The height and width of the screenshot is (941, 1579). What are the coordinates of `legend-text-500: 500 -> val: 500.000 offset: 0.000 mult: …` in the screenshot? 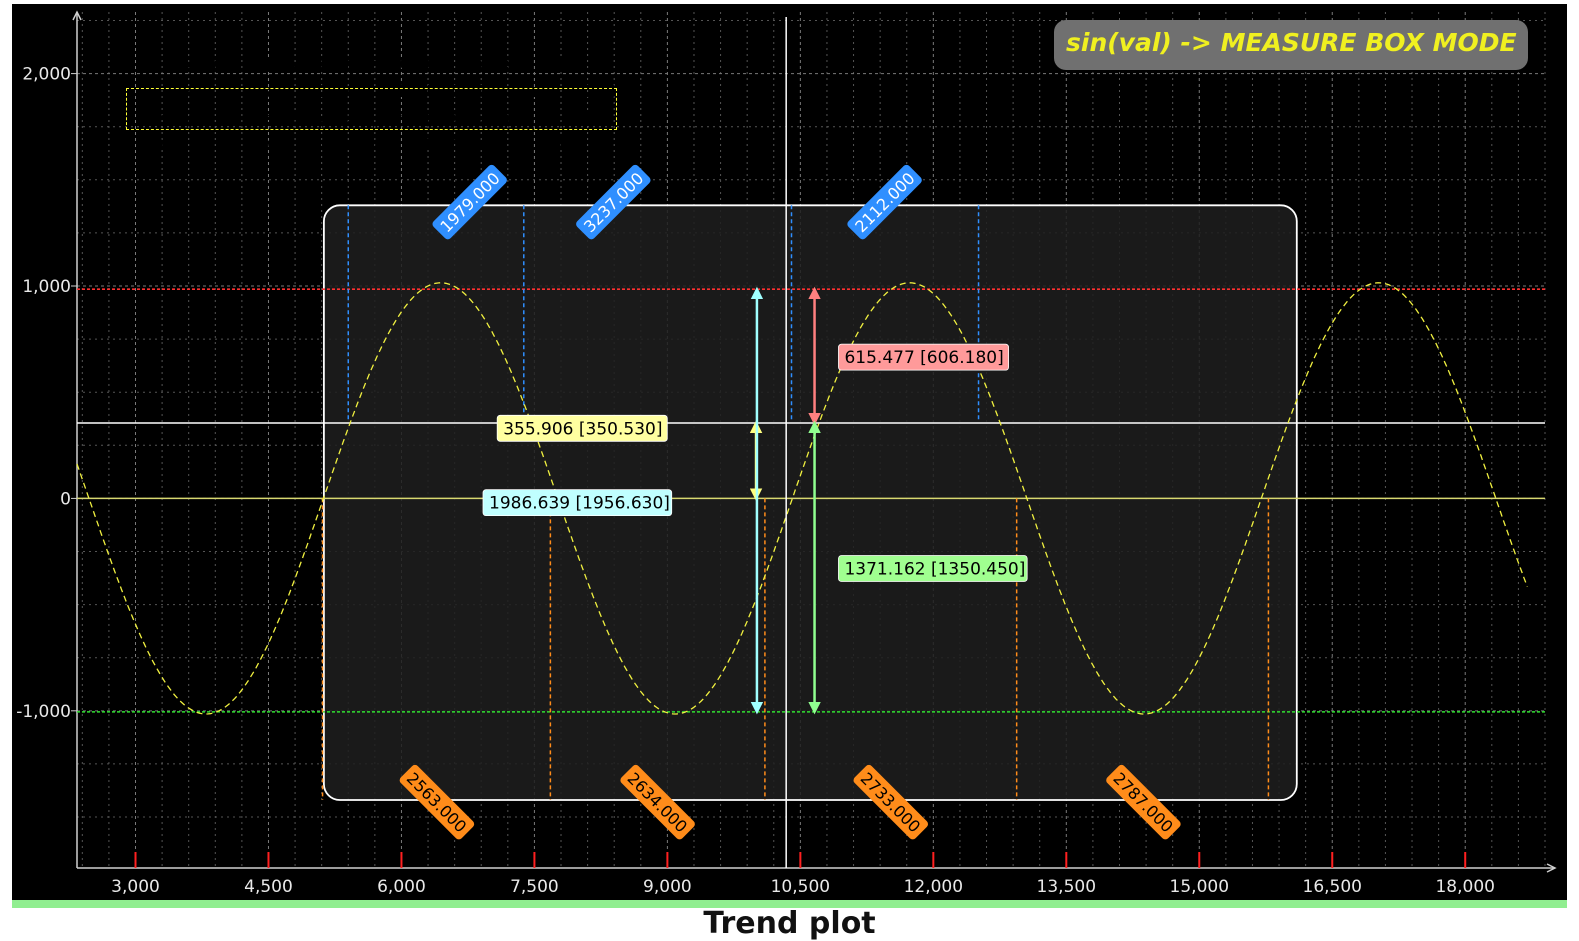 It's located at (358, 145).